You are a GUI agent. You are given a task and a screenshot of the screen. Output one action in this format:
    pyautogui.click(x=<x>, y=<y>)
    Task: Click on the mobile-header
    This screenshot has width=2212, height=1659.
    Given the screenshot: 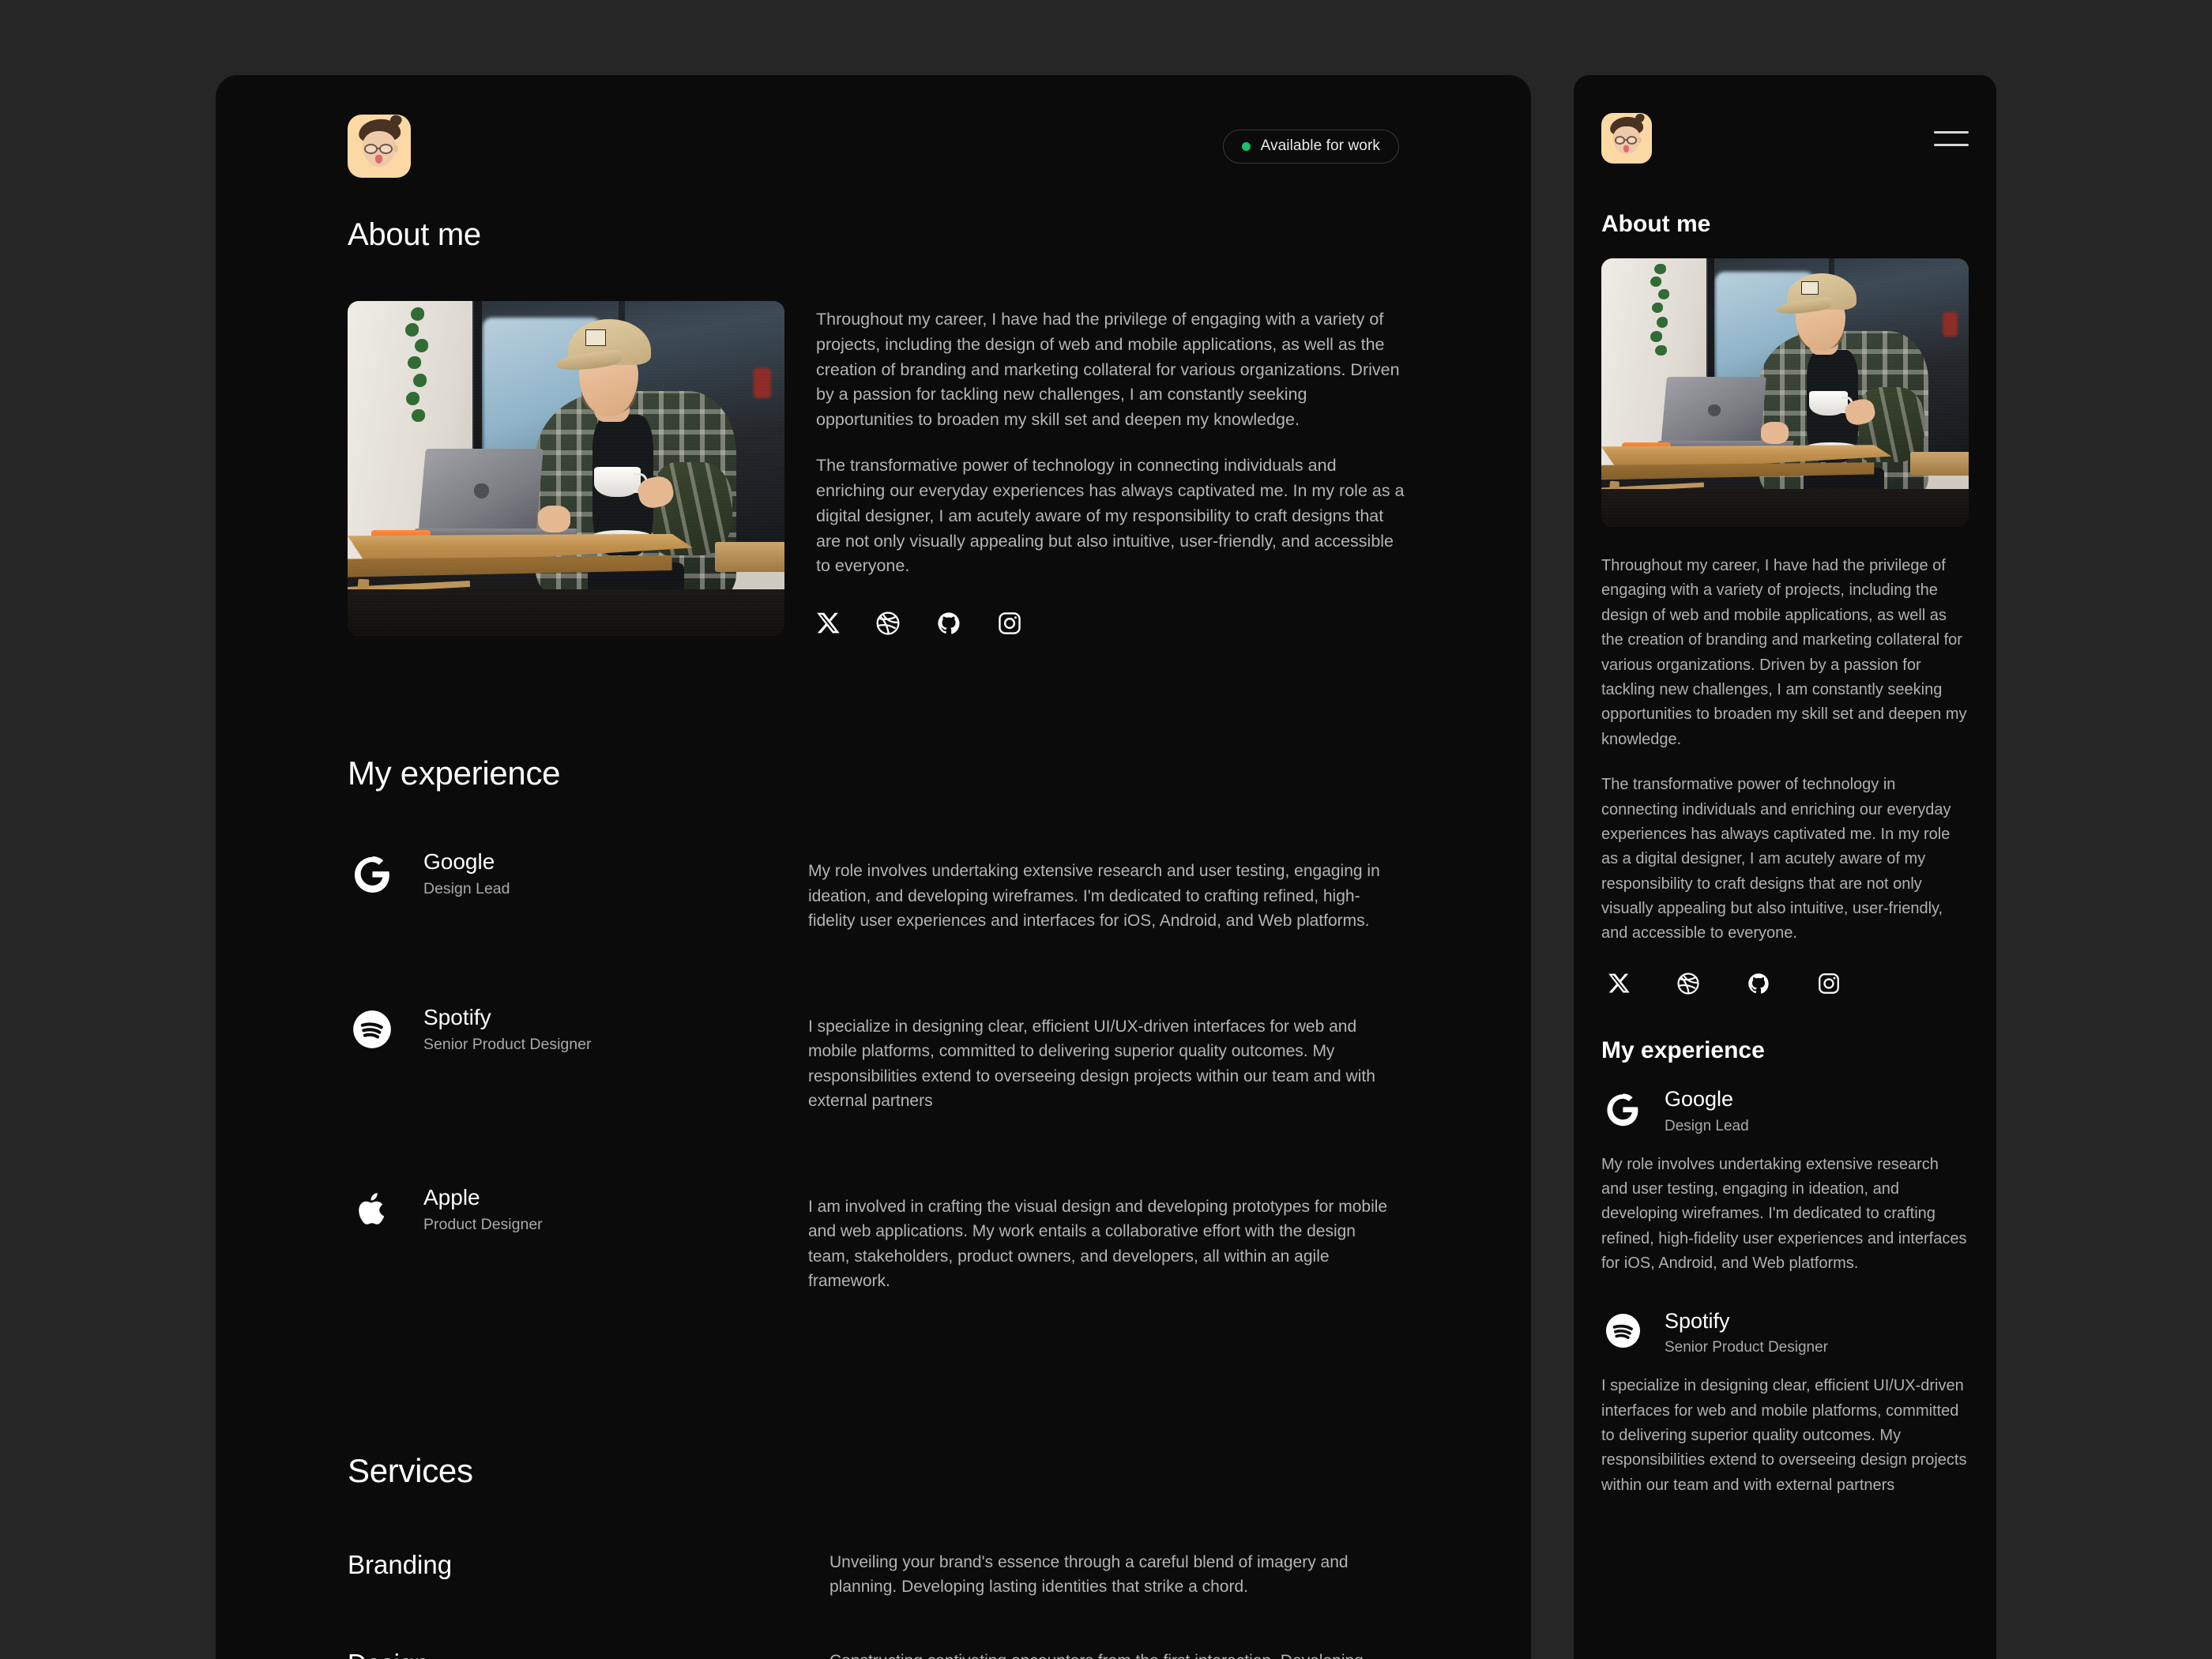 What is the action you would take?
    pyautogui.click(x=1785, y=139)
    